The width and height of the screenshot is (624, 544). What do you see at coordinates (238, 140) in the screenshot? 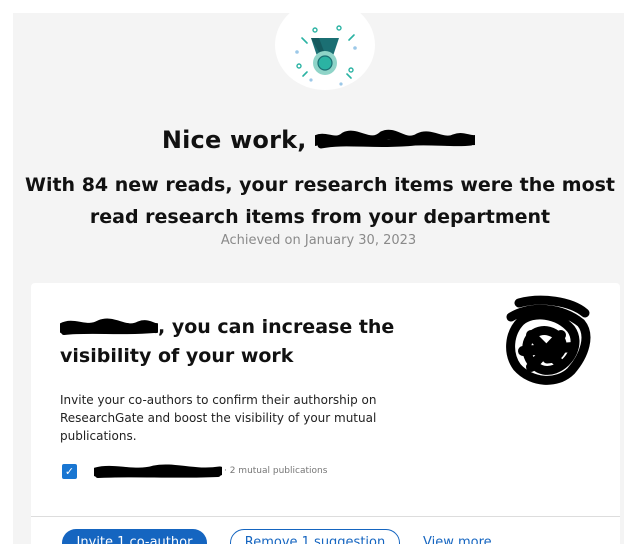
I see `headline-prefix: Nice work,` at bounding box center [238, 140].